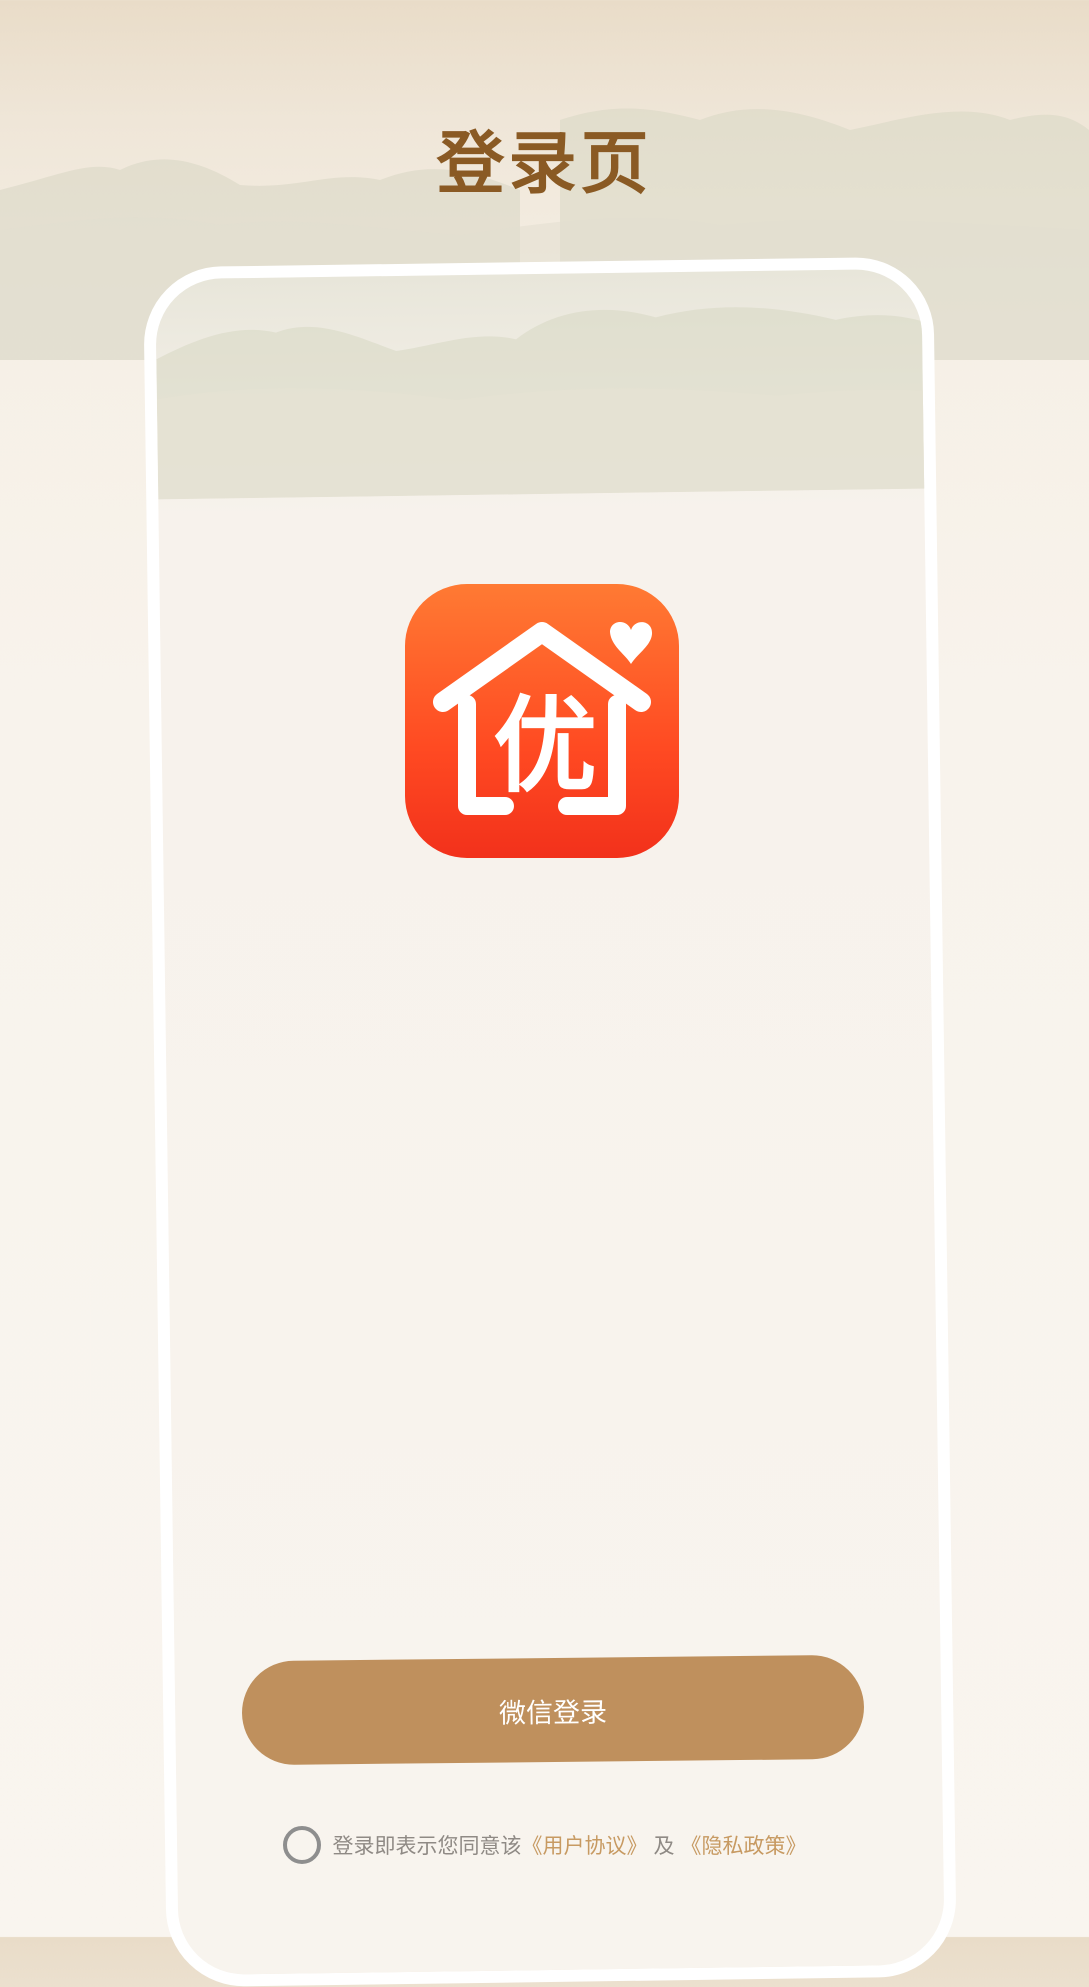  Describe the element at coordinates (664, 1846) in the screenshot. I see `agreement-conjunction: 及` at that location.